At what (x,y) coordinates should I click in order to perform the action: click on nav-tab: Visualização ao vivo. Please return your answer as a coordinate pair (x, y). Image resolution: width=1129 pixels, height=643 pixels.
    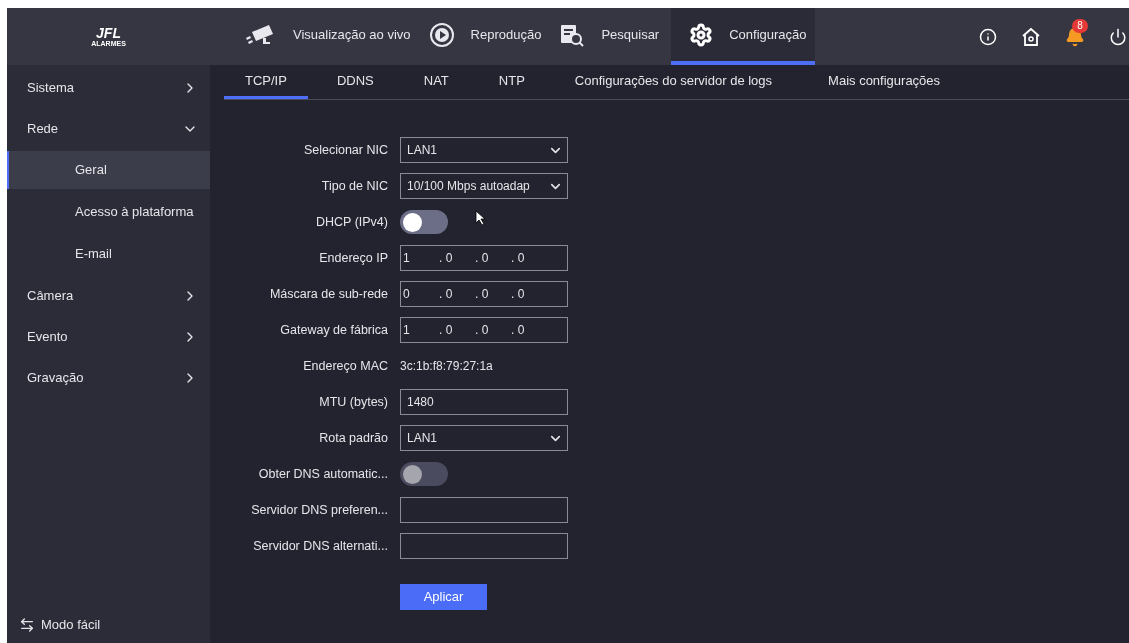
    Looking at the image, I should click on (328, 36).